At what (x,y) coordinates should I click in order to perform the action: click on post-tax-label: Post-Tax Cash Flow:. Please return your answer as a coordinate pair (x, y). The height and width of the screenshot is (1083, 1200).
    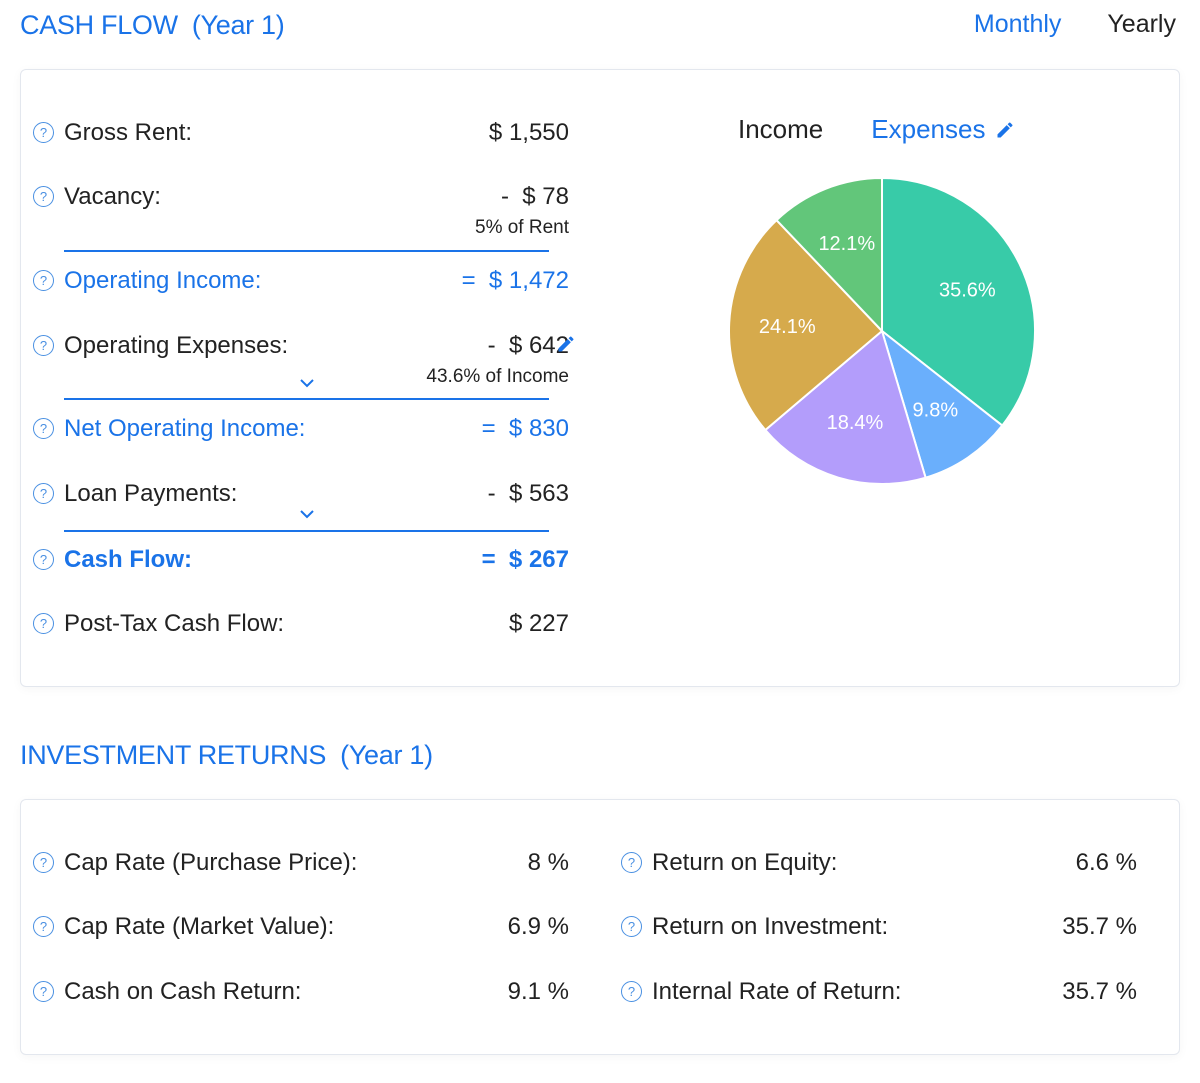
    Looking at the image, I should click on (174, 623).